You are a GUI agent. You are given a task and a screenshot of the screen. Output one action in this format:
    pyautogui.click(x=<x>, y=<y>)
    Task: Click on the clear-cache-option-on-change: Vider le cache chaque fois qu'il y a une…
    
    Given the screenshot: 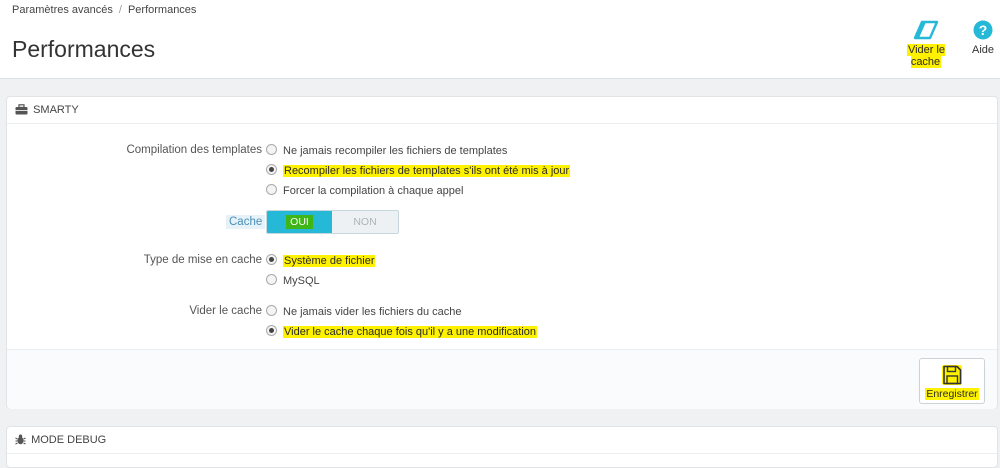 What is the action you would take?
    pyautogui.click(x=401, y=331)
    